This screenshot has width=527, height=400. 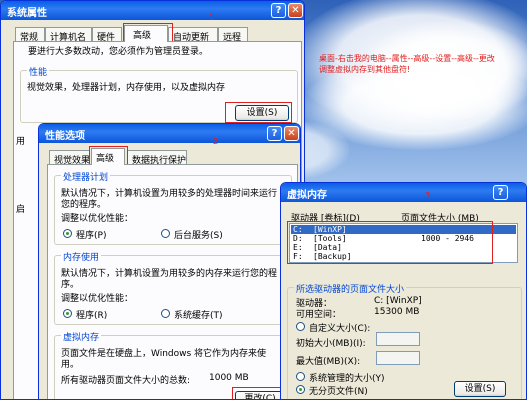 What do you see at coordinates (65, 136) in the screenshot?
I see `performance-options-title: 性能选项` at bounding box center [65, 136].